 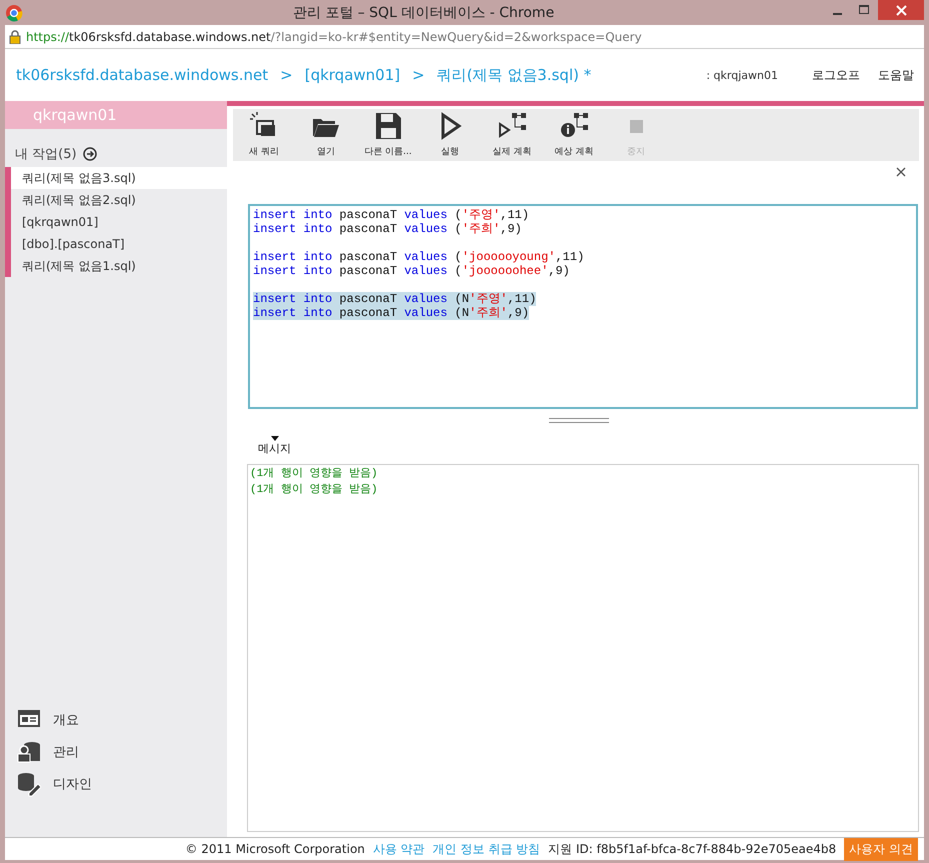 I want to click on section-heading: 내 작업(5), so click(x=46, y=154).